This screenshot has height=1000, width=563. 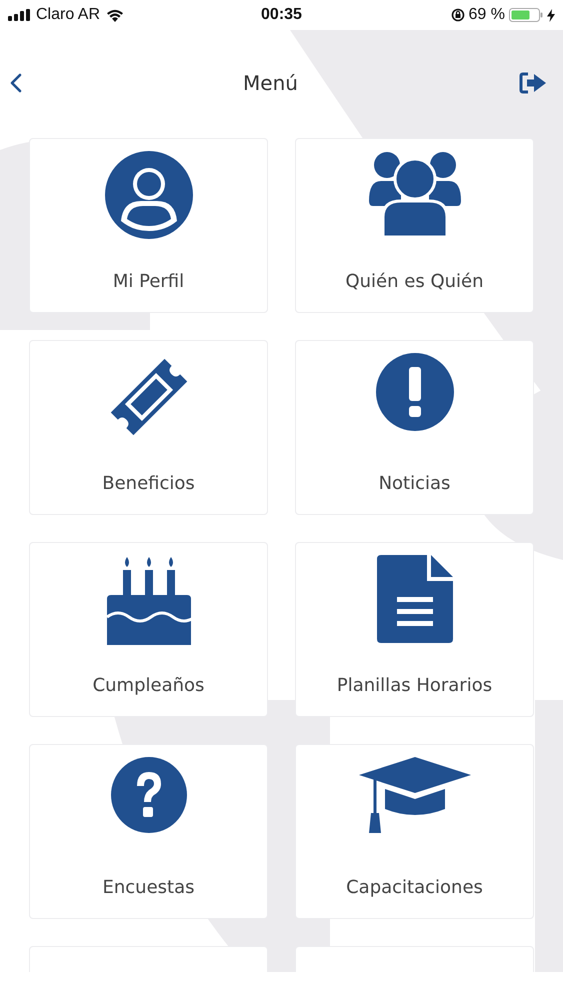 What do you see at coordinates (281, 15) in the screenshot?
I see `clock-time: 00:35` at bounding box center [281, 15].